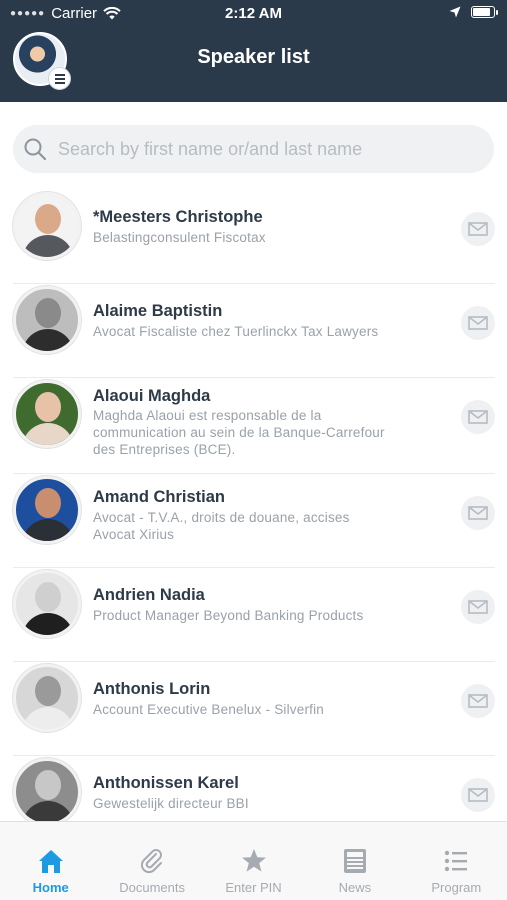 The image size is (507, 900). Describe the element at coordinates (158, 311) in the screenshot. I see `speaker-name: Alaime Baptistin` at that location.